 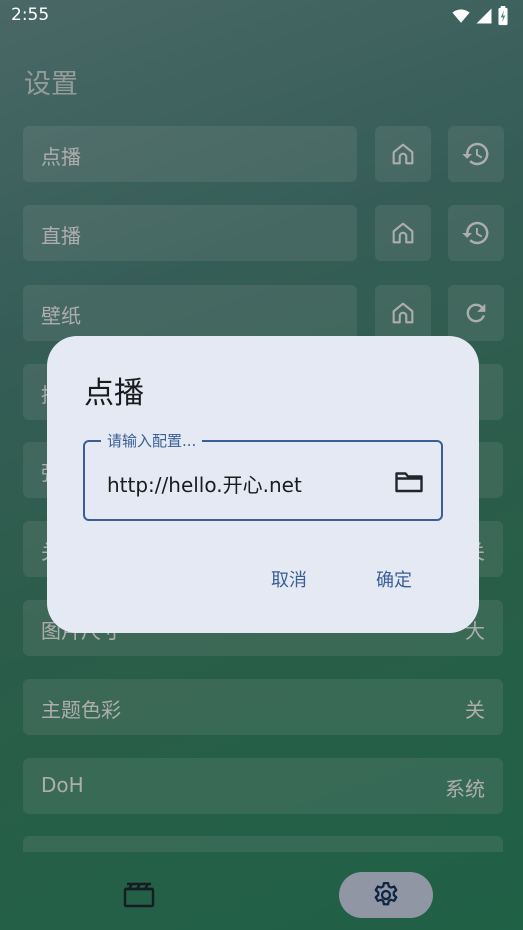 What do you see at coordinates (461, 16) in the screenshot?
I see `wifi-icon` at bounding box center [461, 16].